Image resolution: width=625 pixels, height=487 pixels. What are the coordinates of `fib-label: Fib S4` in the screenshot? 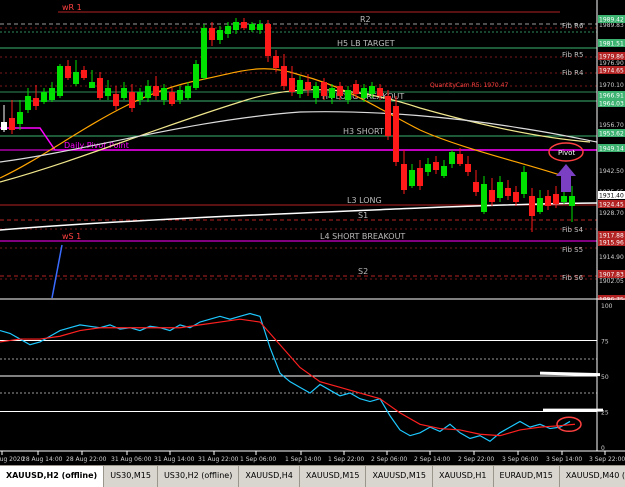 It's located at (573, 230).